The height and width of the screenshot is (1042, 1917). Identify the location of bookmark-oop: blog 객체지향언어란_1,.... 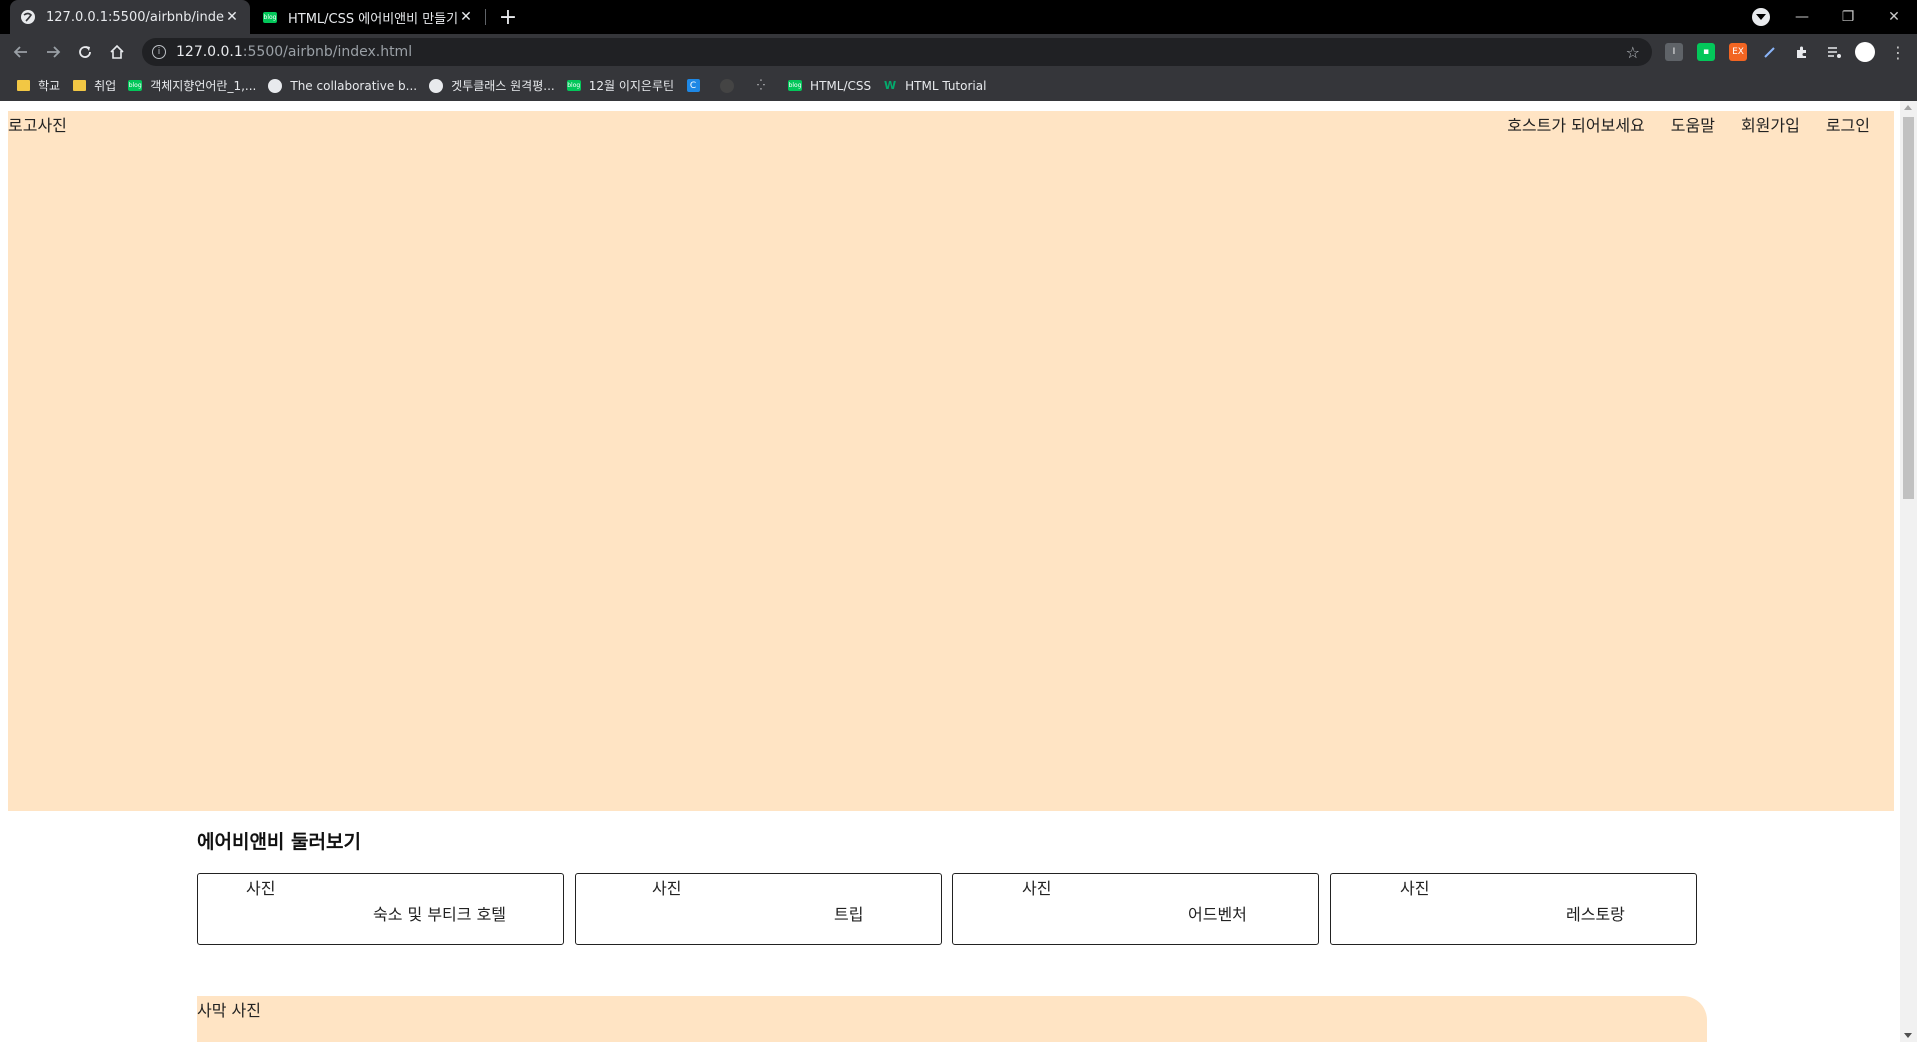
(194, 86).